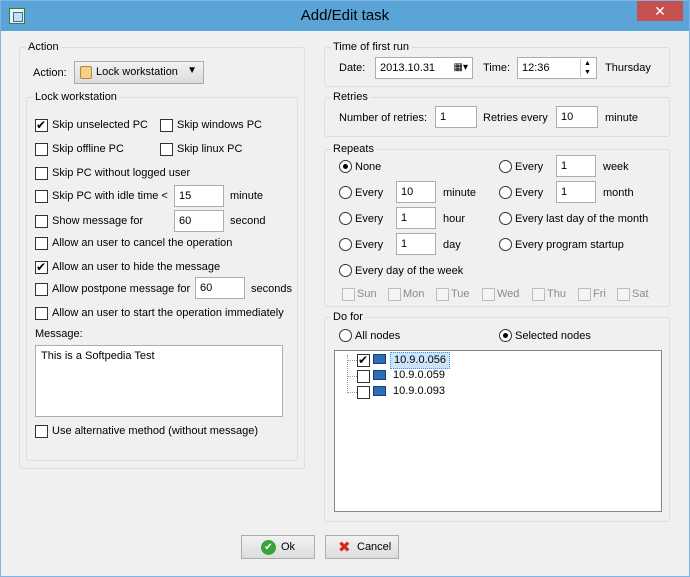  What do you see at coordinates (100, 125) in the screenshot?
I see `skip-unselected-label: Skip unselected PC` at bounding box center [100, 125].